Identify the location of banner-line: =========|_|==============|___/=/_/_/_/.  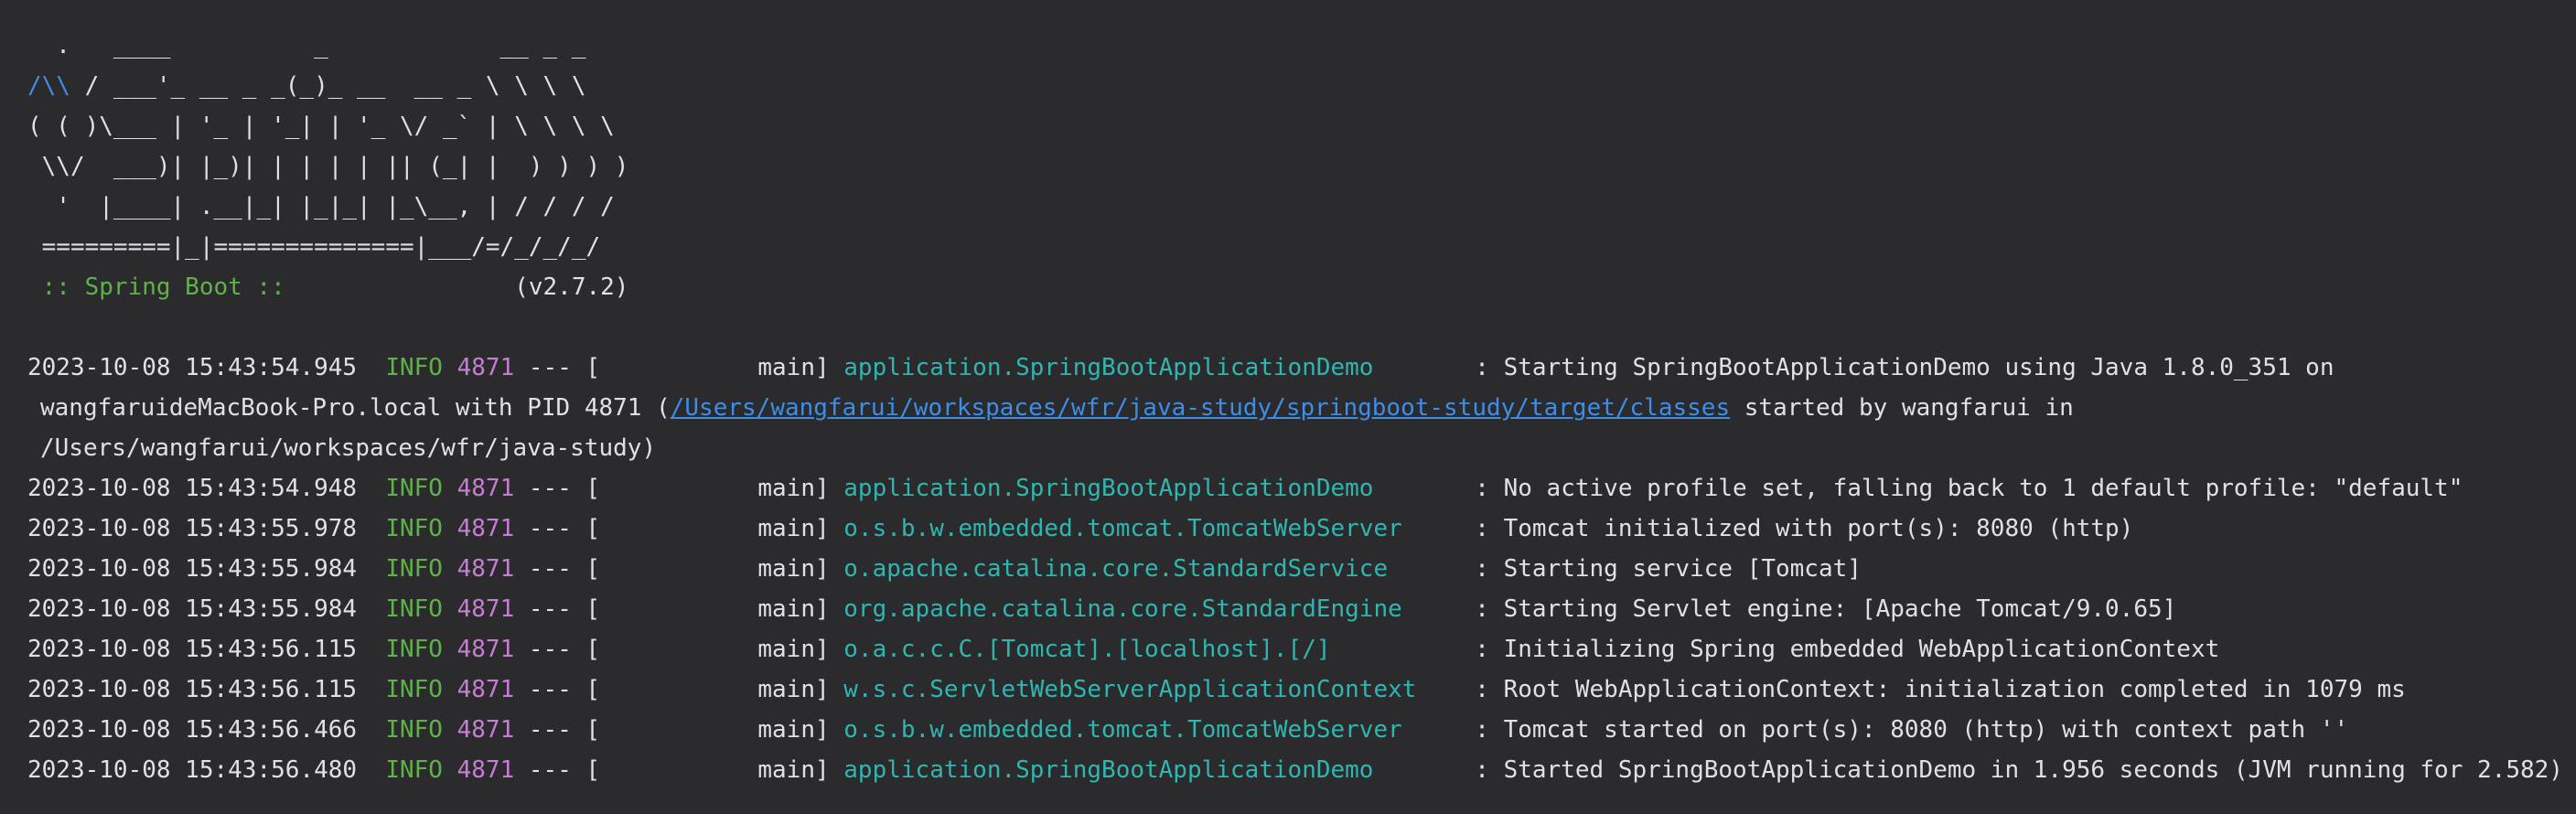
(314, 247).